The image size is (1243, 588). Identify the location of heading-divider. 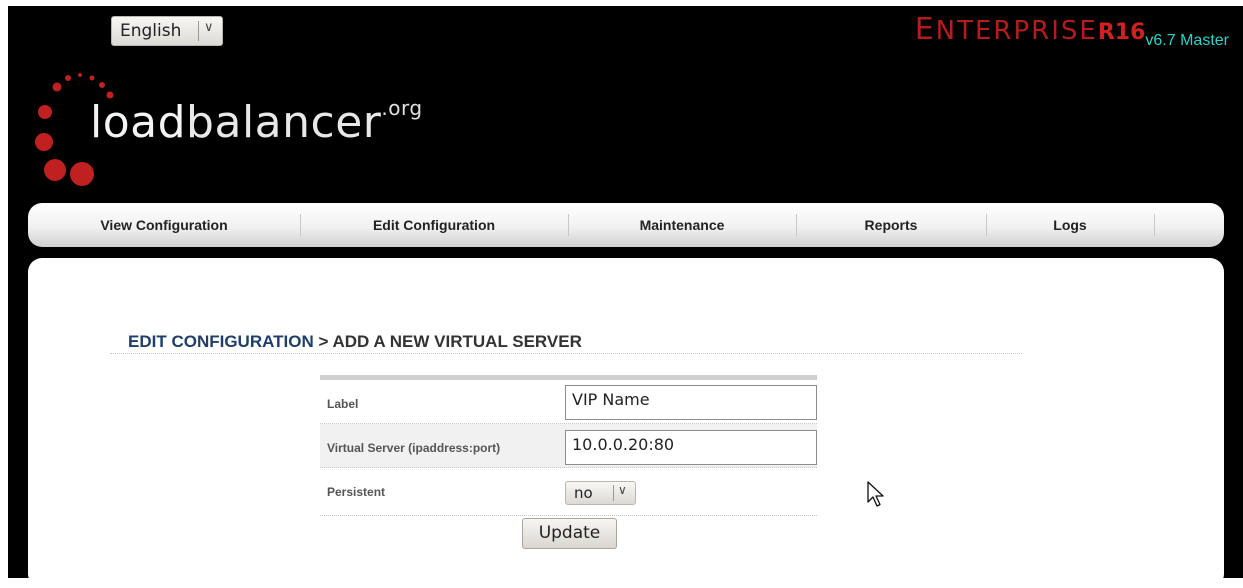
(566, 353).